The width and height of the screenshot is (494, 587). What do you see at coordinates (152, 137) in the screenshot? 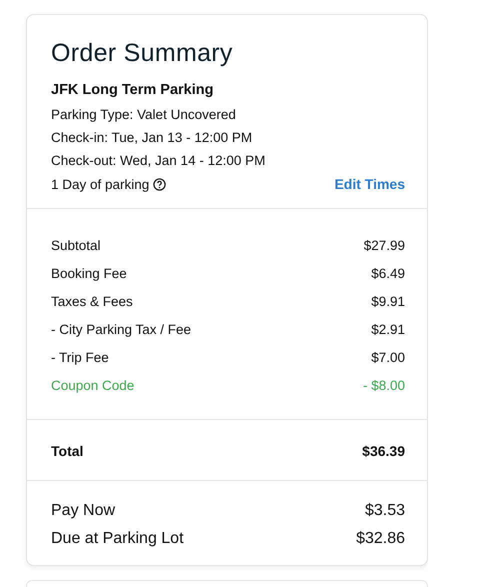
I see `booking-detail: Check-in: Tue, Jan 13 - 12:00 PM` at bounding box center [152, 137].